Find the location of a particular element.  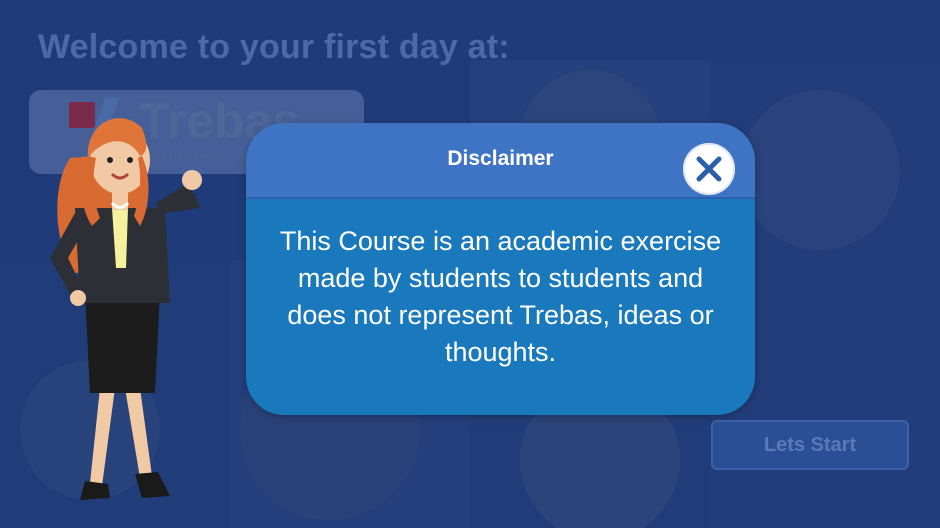

welcome-heading: Welcome to your first day at: is located at coordinates (274, 47).